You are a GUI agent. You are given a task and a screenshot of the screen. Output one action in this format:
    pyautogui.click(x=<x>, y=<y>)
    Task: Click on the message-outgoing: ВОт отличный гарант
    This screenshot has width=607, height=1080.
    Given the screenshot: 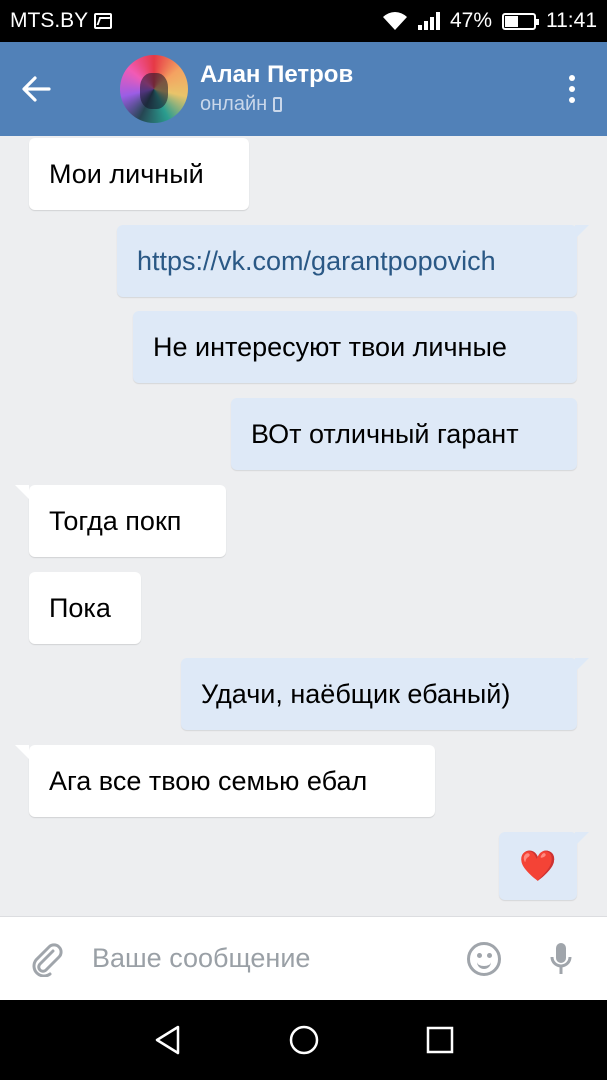 What is the action you would take?
    pyautogui.click(x=404, y=434)
    